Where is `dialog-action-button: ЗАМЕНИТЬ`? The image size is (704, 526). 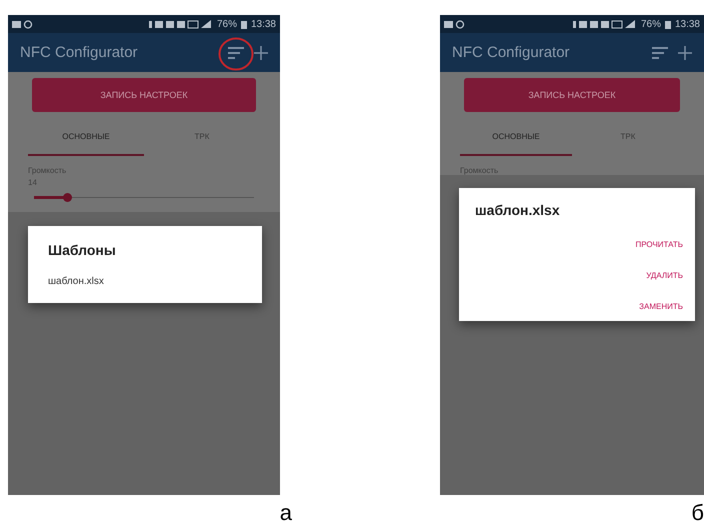
dialog-action-button: ЗАМЕНИТЬ is located at coordinates (661, 306).